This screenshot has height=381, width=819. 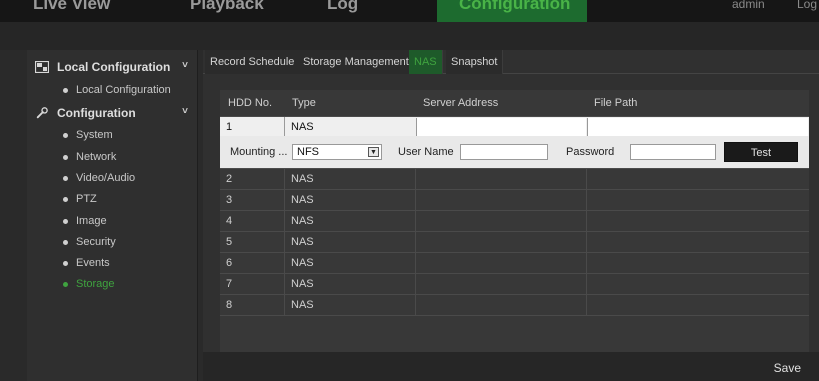 What do you see at coordinates (787, 368) in the screenshot?
I see `save-button: Save` at bounding box center [787, 368].